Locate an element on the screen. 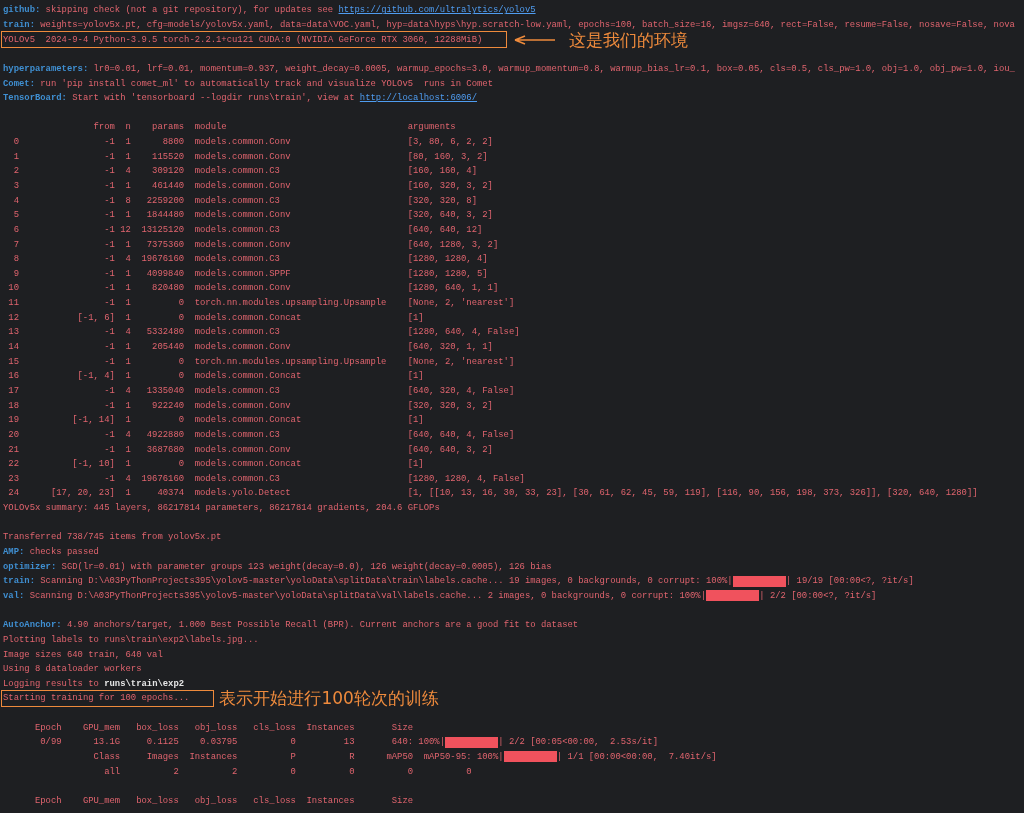  table-cell-text: 13 is located at coordinates (348, 742).